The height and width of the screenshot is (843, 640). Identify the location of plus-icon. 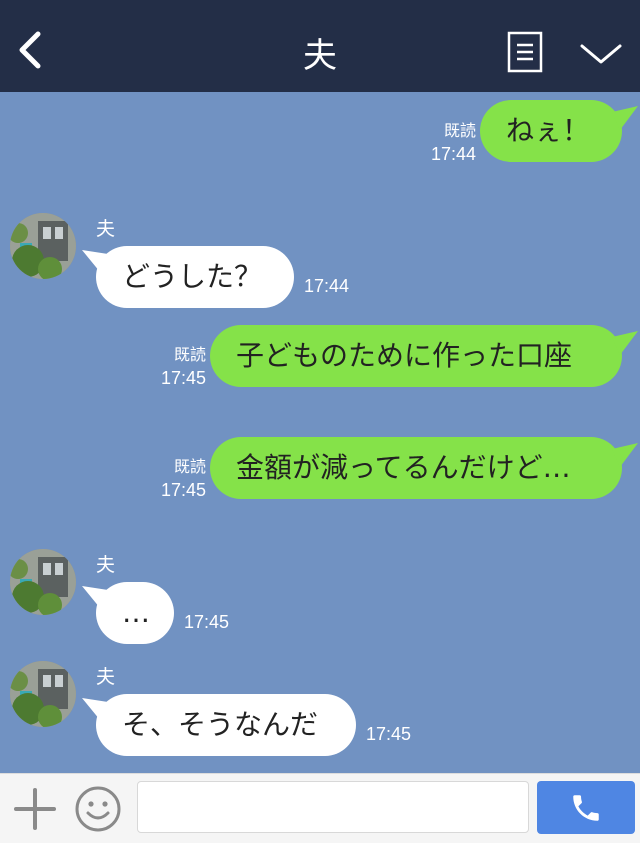
(35, 809).